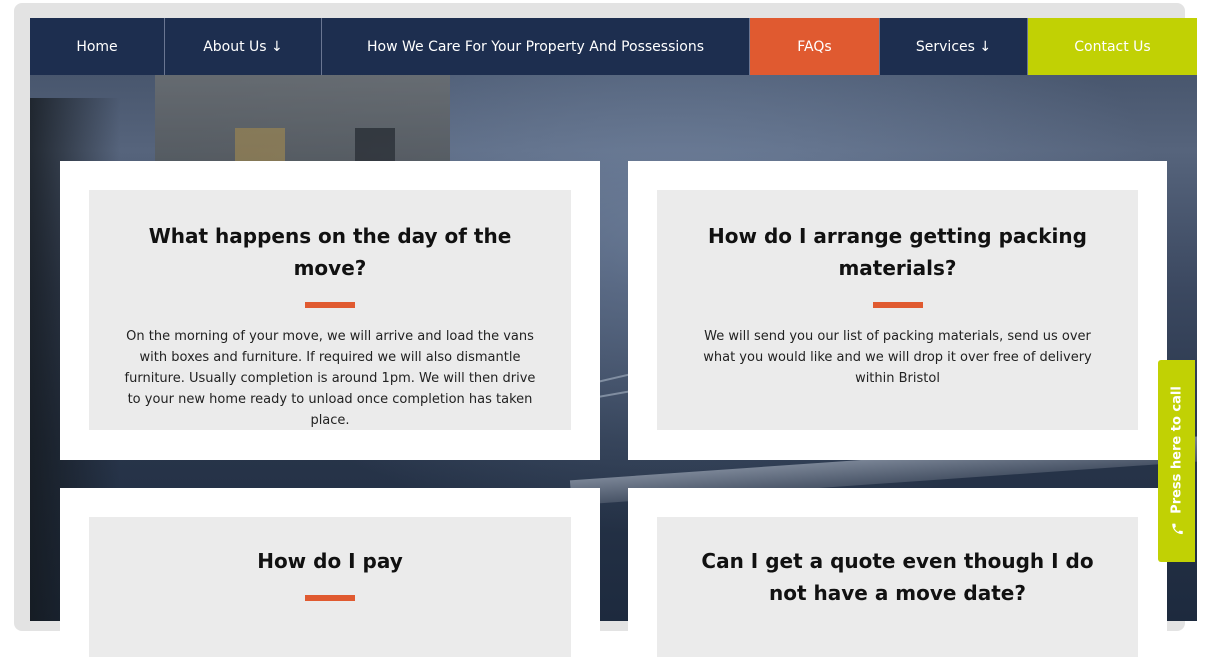  I want to click on faq-question: How do I pay, so click(330, 561).